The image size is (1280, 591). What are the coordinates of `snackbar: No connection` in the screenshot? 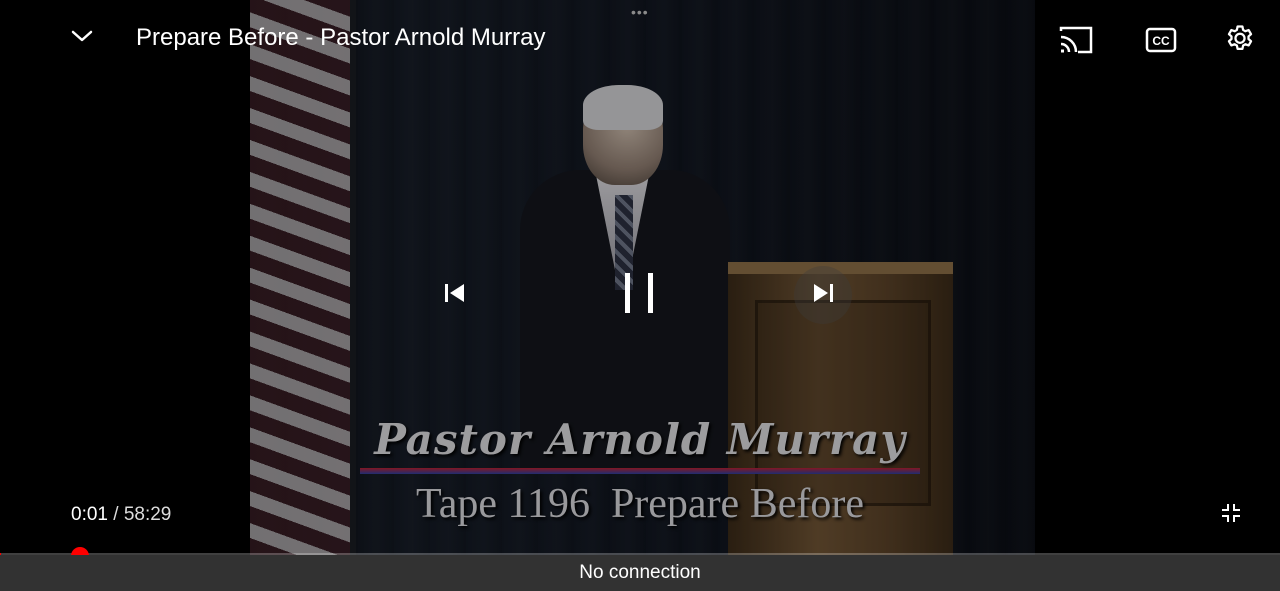 It's located at (640, 573).